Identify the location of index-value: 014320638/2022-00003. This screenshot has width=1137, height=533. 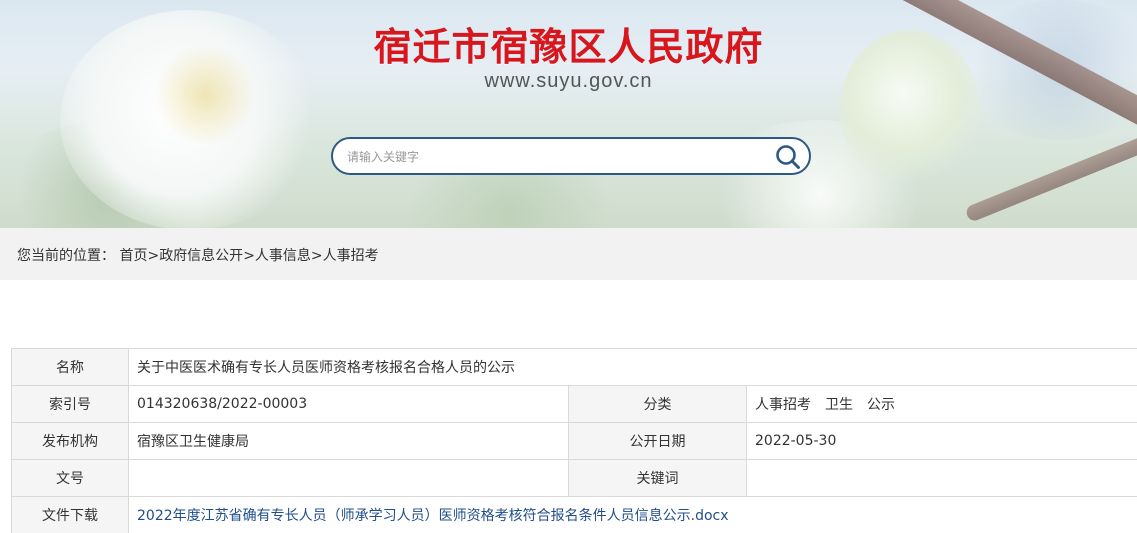
(348, 404).